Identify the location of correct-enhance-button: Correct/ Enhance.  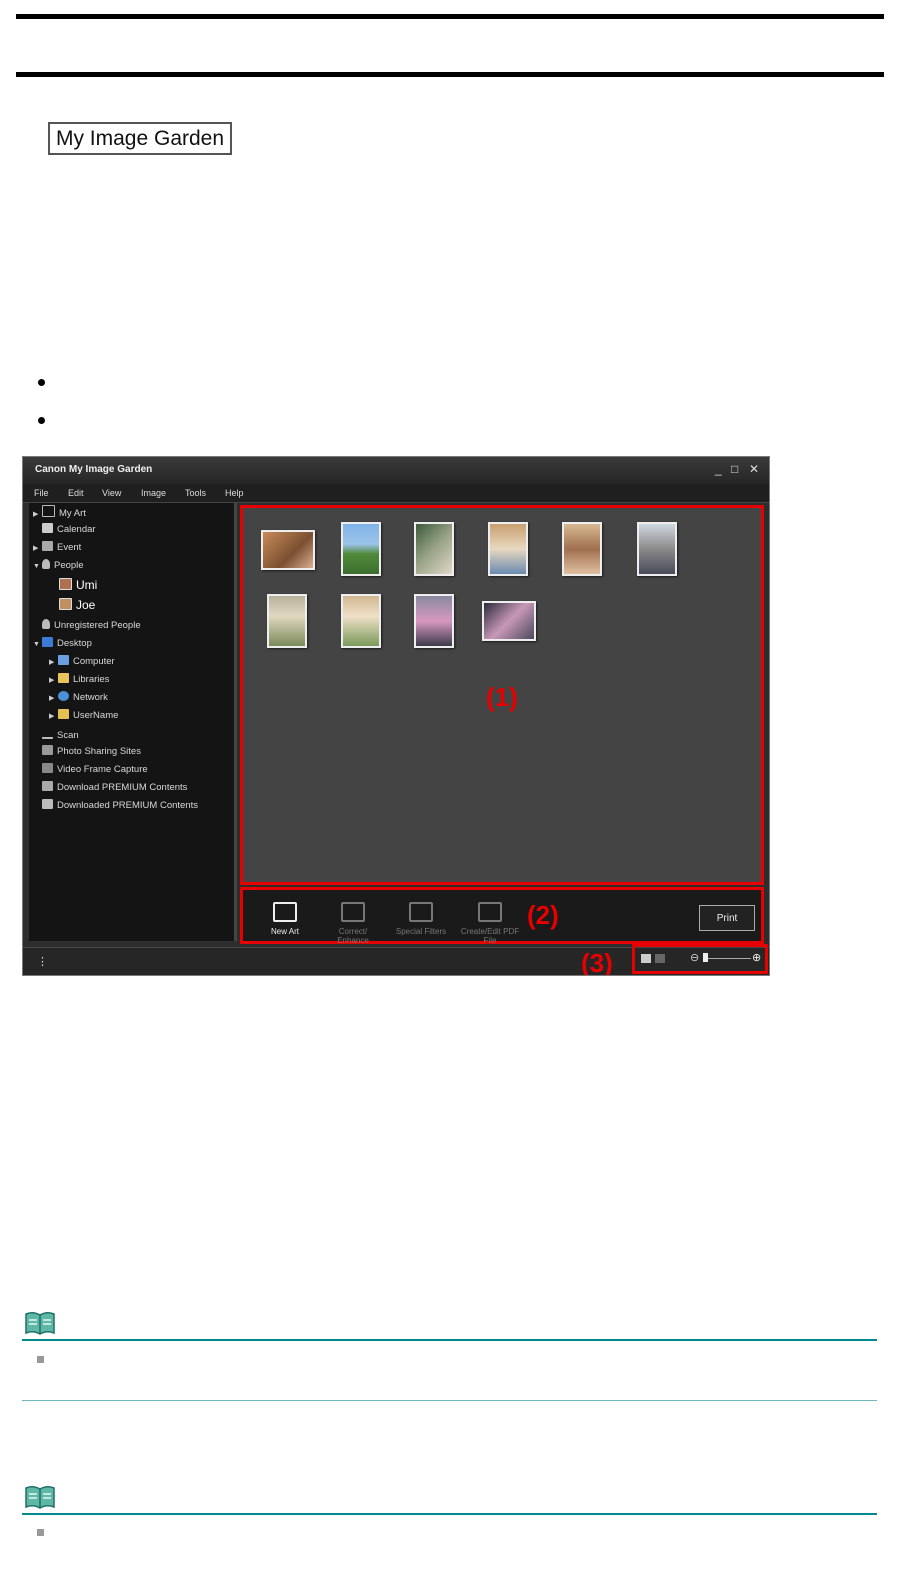
(353, 923).